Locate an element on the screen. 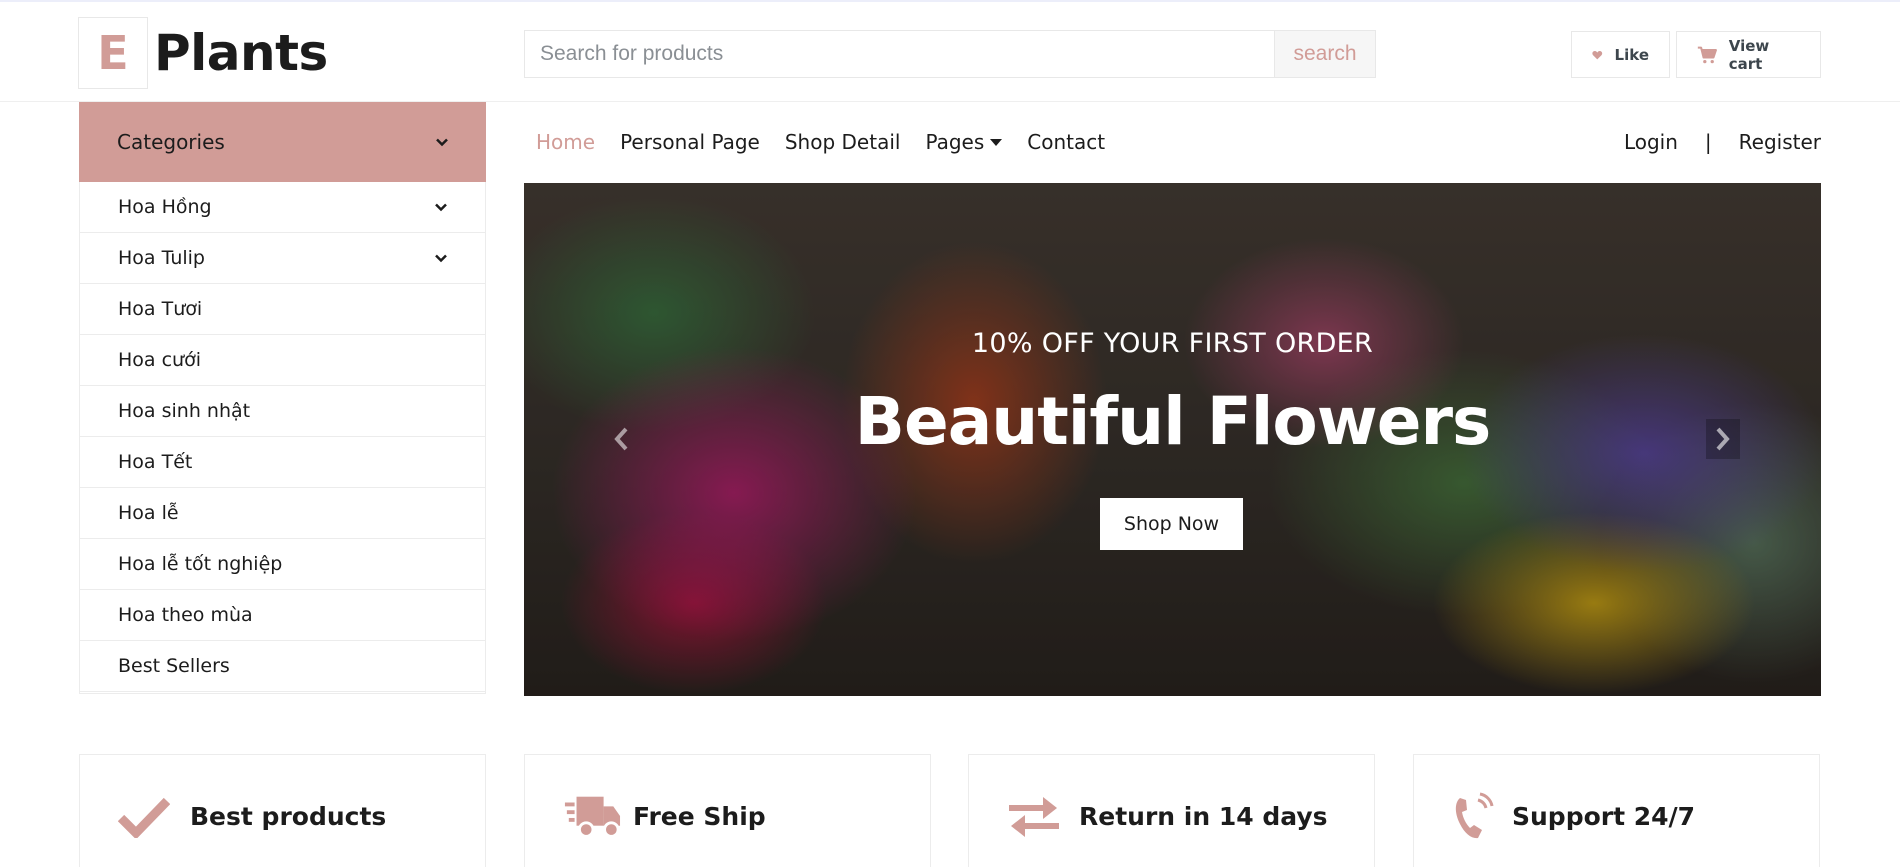 This screenshot has width=1900, height=867. shop-now-button: Shop Now is located at coordinates (1171, 524).